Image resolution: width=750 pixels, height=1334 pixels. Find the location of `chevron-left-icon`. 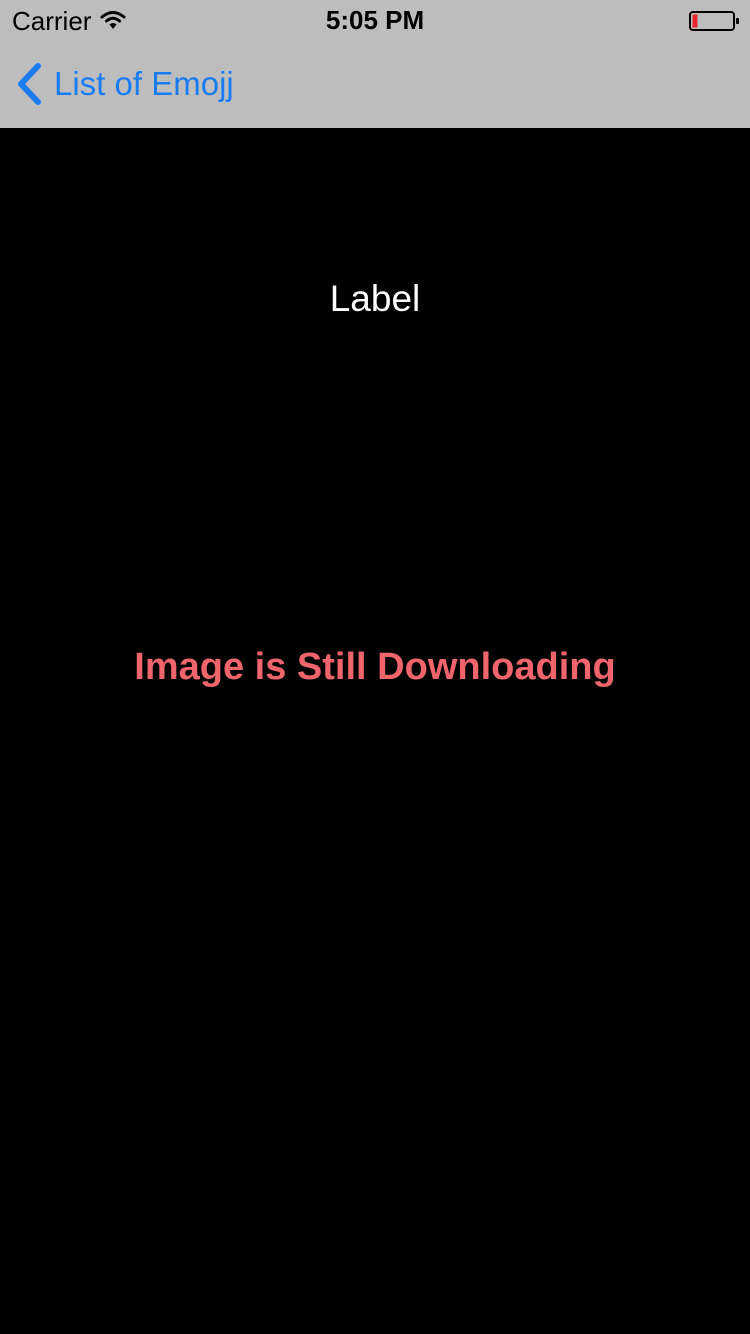

chevron-left-icon is located at coordinates (29, 84).